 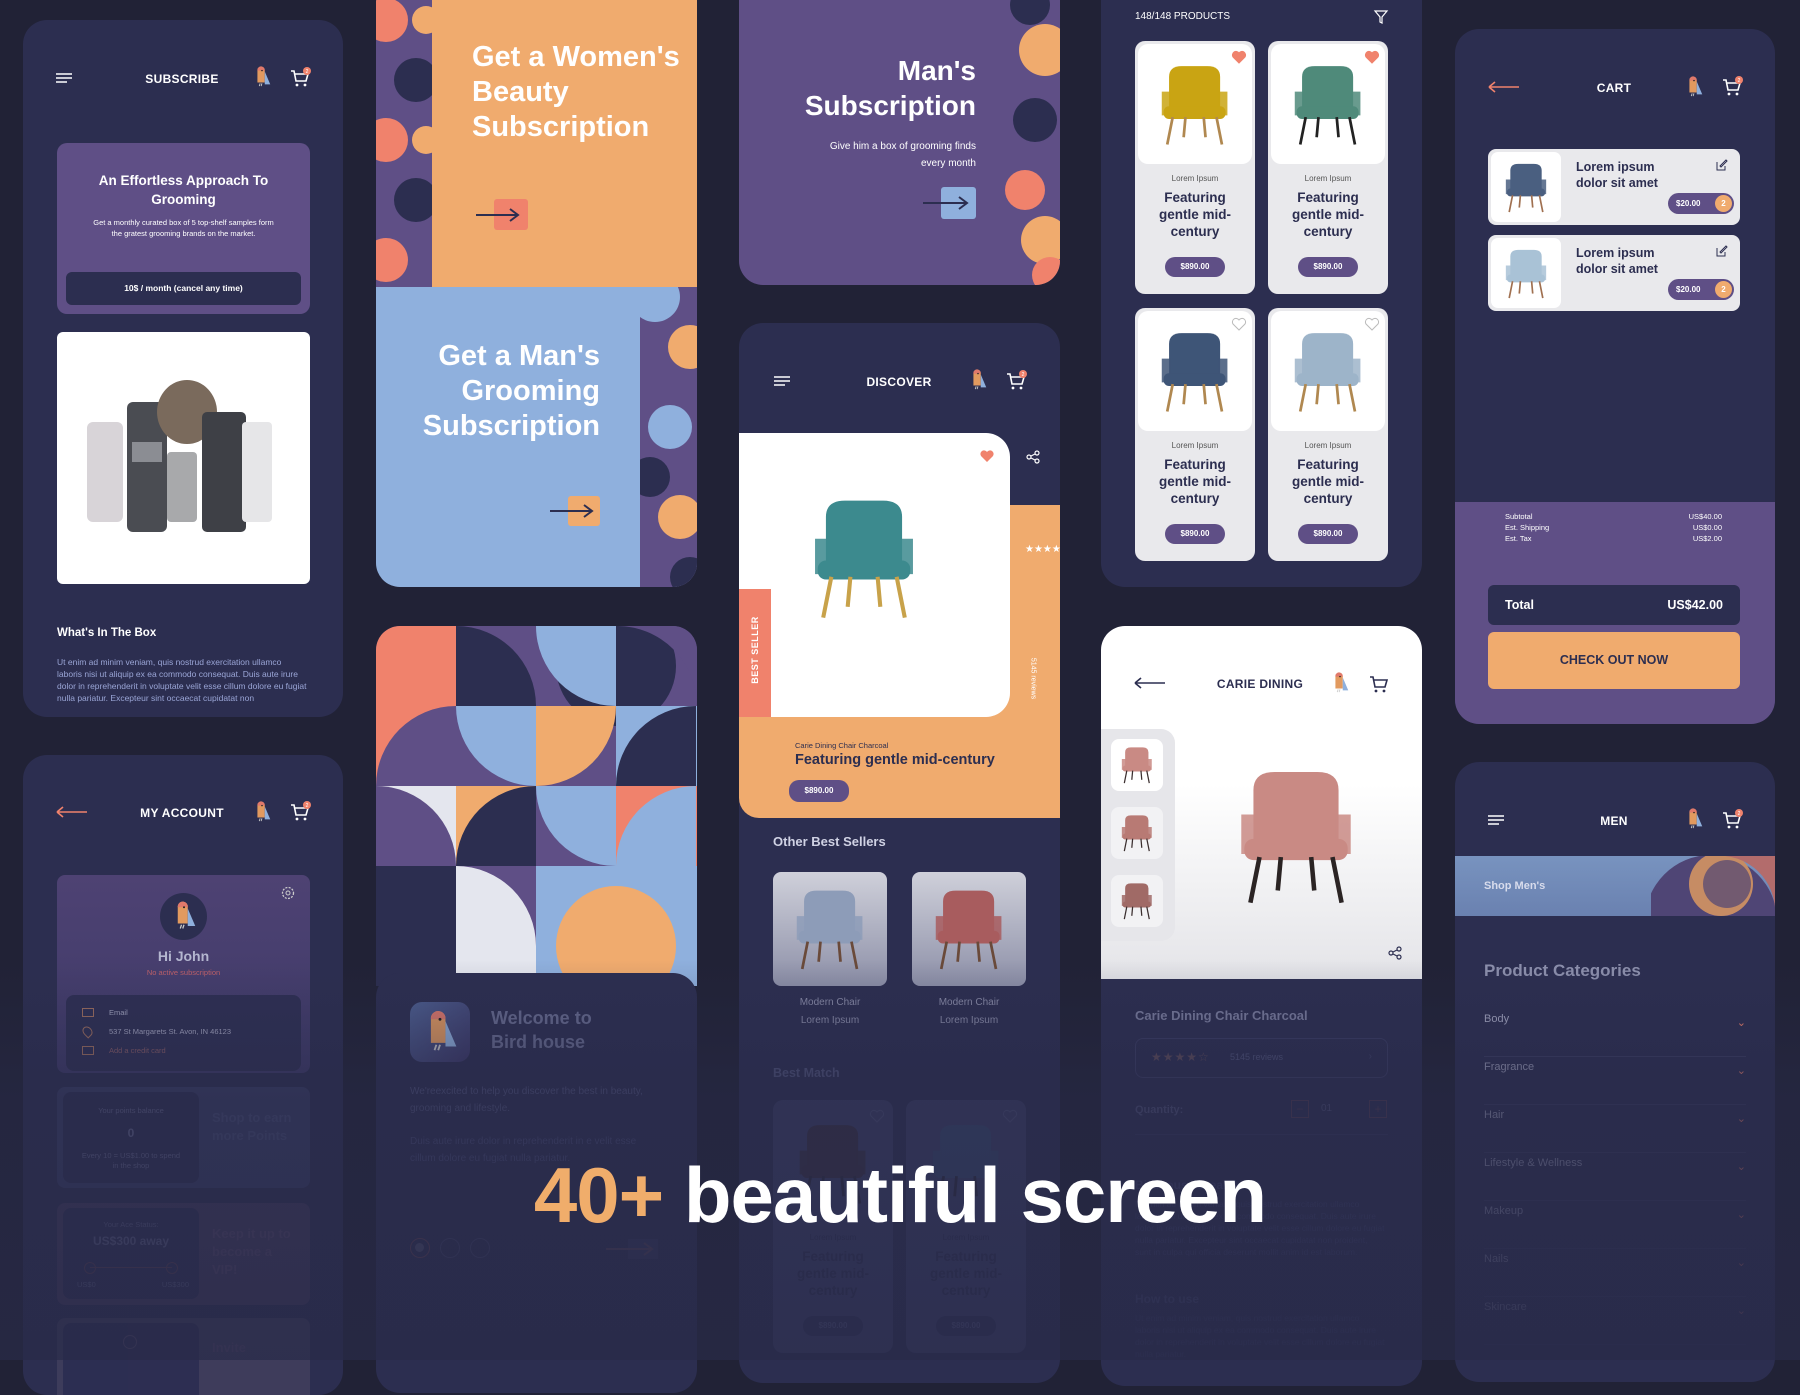 I want to click on settings-gear-icon, so click(x=288, y=893).